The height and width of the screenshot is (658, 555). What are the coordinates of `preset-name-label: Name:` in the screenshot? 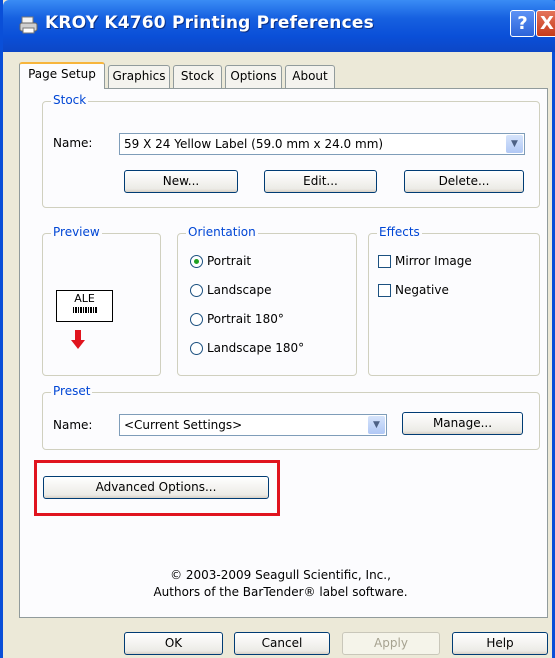 It's located at (73, 425).